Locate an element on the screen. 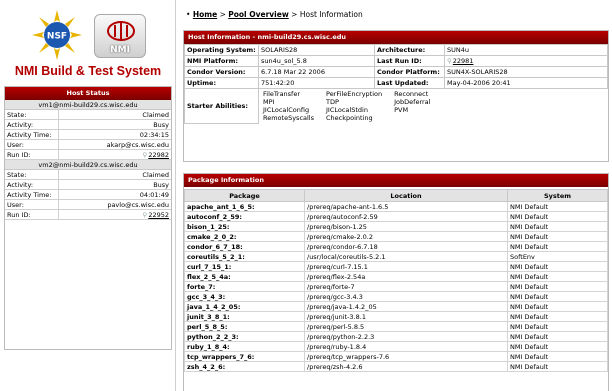  vm-title: vm2@nmi-build29.cs.wisc.edu is located at coordinates (88, 165).